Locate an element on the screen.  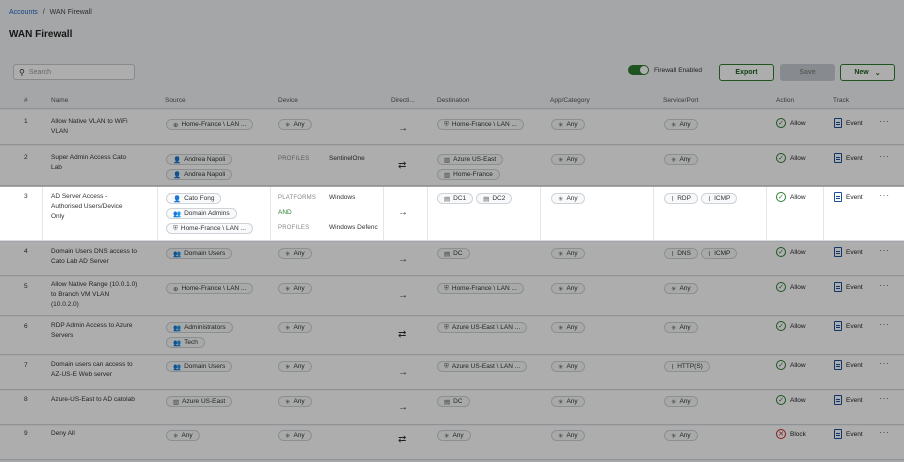
column-header-destination: Destination is located at coordinates (453, 100).